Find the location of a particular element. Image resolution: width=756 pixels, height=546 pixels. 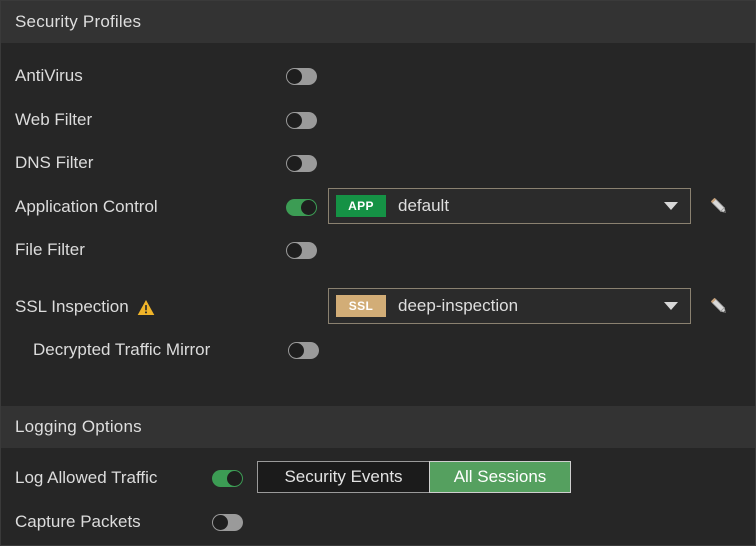

segmented-control-log-mode: Security Events All Sessions is located at coordinates (414, 477).